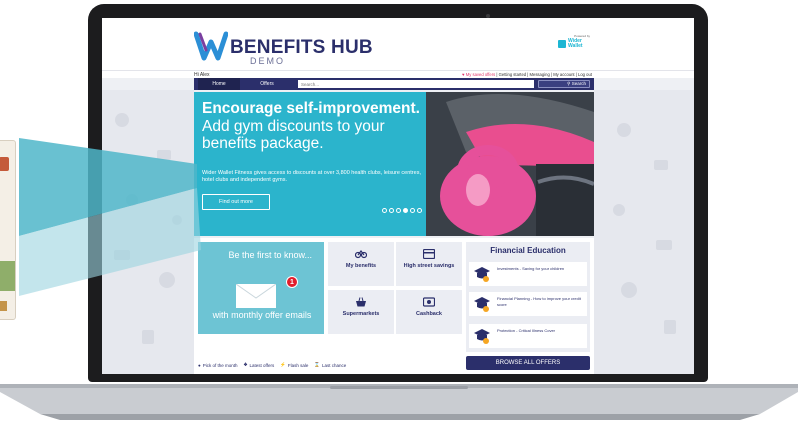 The height and width of the screenshot is (432, 798). Describe the element at coordinates (528, 363) in the screenshot. I see `browse-all-offers-button: BROWSE ALL OFFERS` at that location.